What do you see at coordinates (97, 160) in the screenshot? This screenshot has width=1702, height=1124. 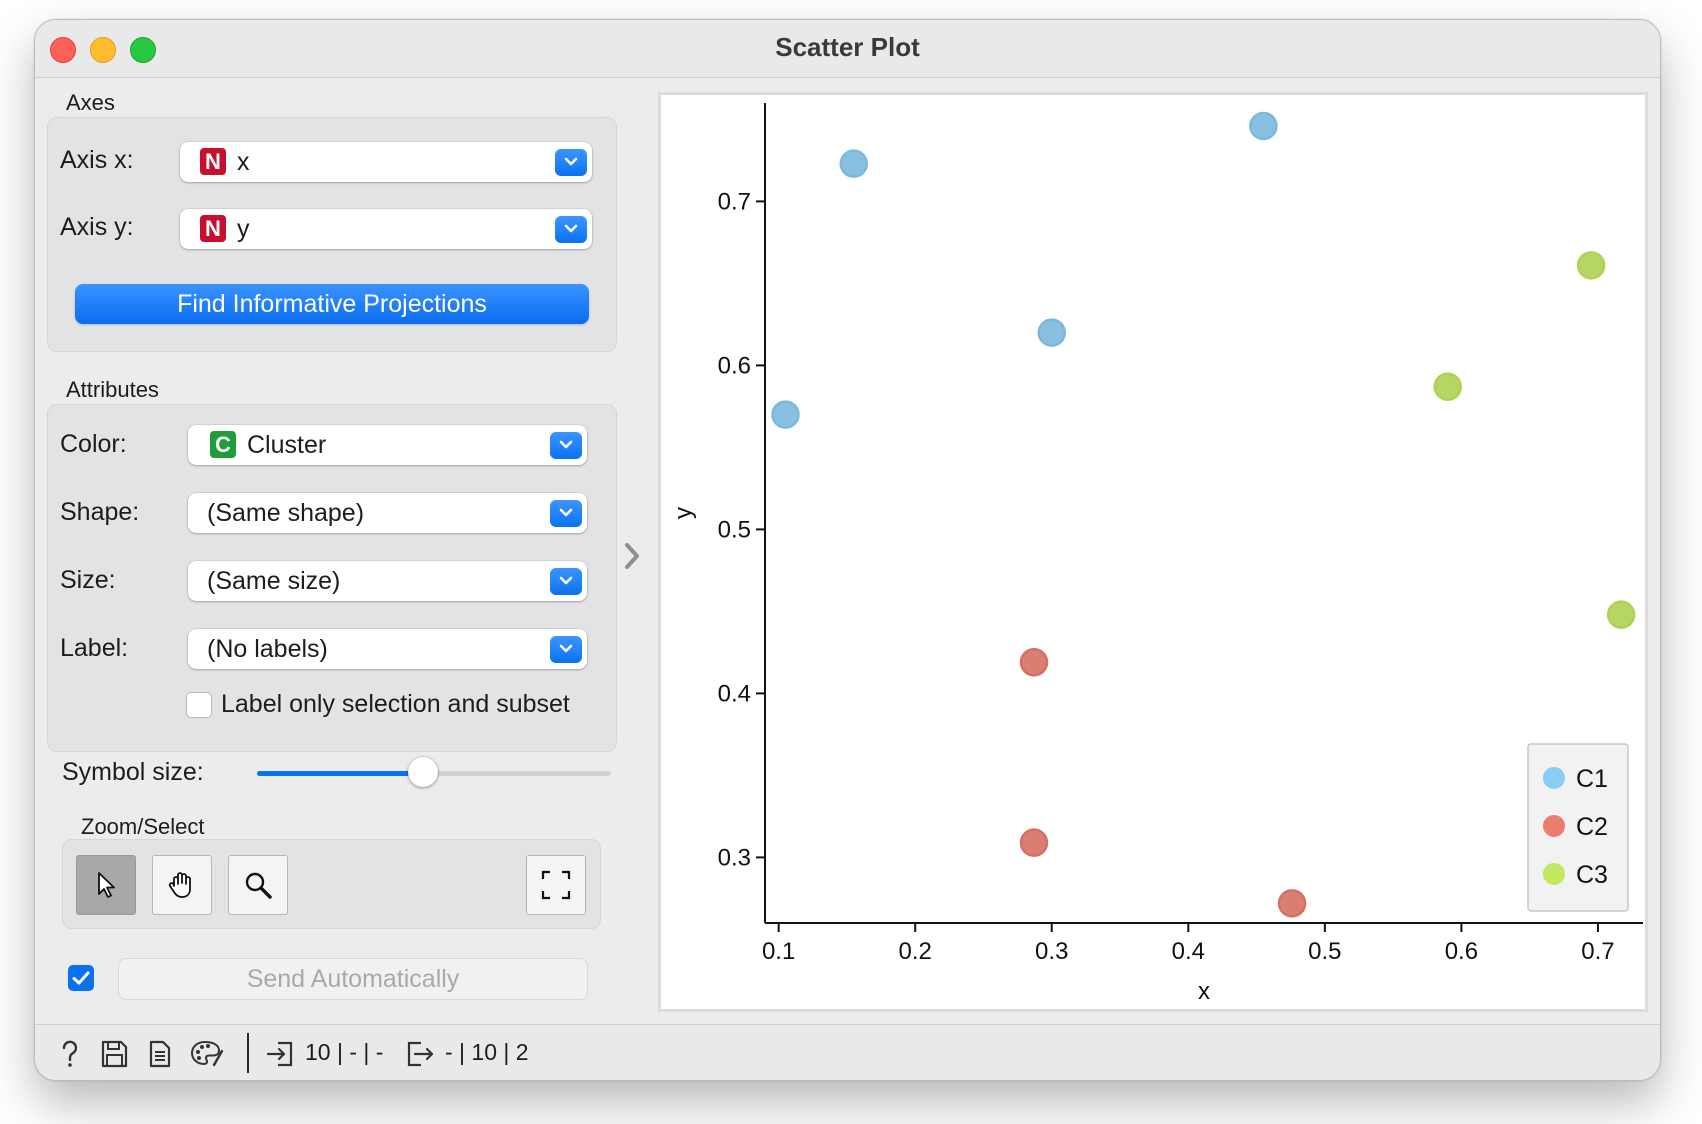 I see `axis-x-label: Axis x:` at bounding box center [97, 160].